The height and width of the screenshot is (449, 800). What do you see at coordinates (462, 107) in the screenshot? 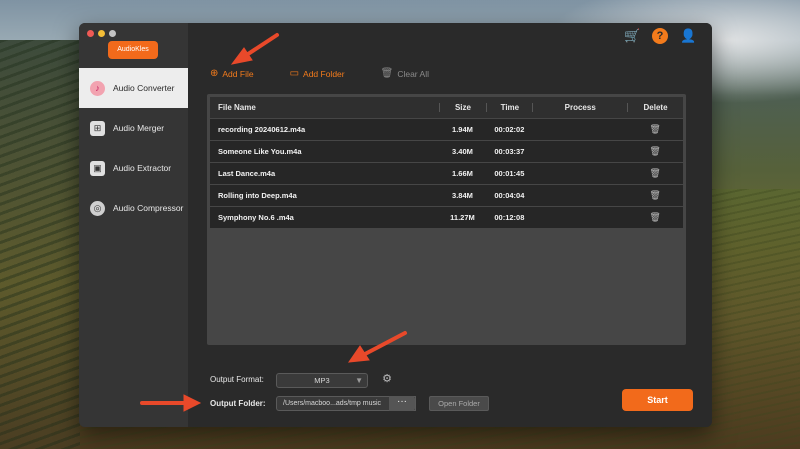
I see `header-size: Size` at bounding box center [462, 107].